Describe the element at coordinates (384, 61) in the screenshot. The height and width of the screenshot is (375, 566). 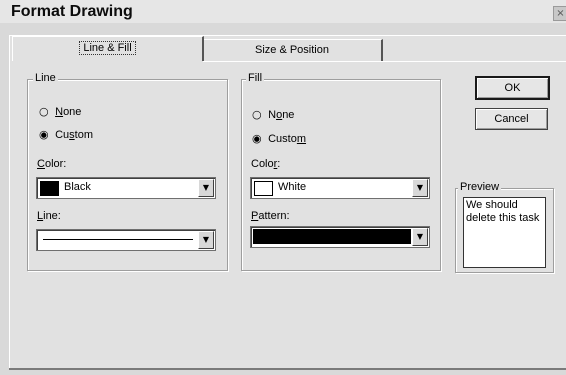
I see `tab-divider` at that location.